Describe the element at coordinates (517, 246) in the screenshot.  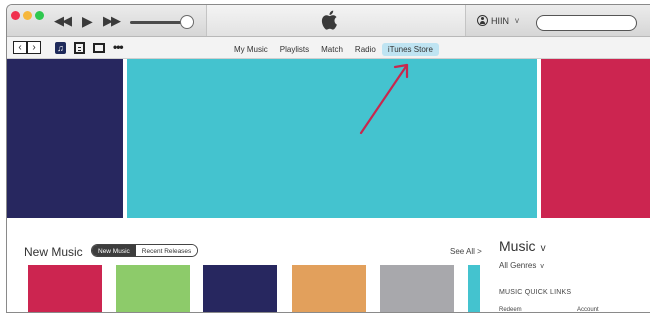
I see `music-category-label: Music` at that location.